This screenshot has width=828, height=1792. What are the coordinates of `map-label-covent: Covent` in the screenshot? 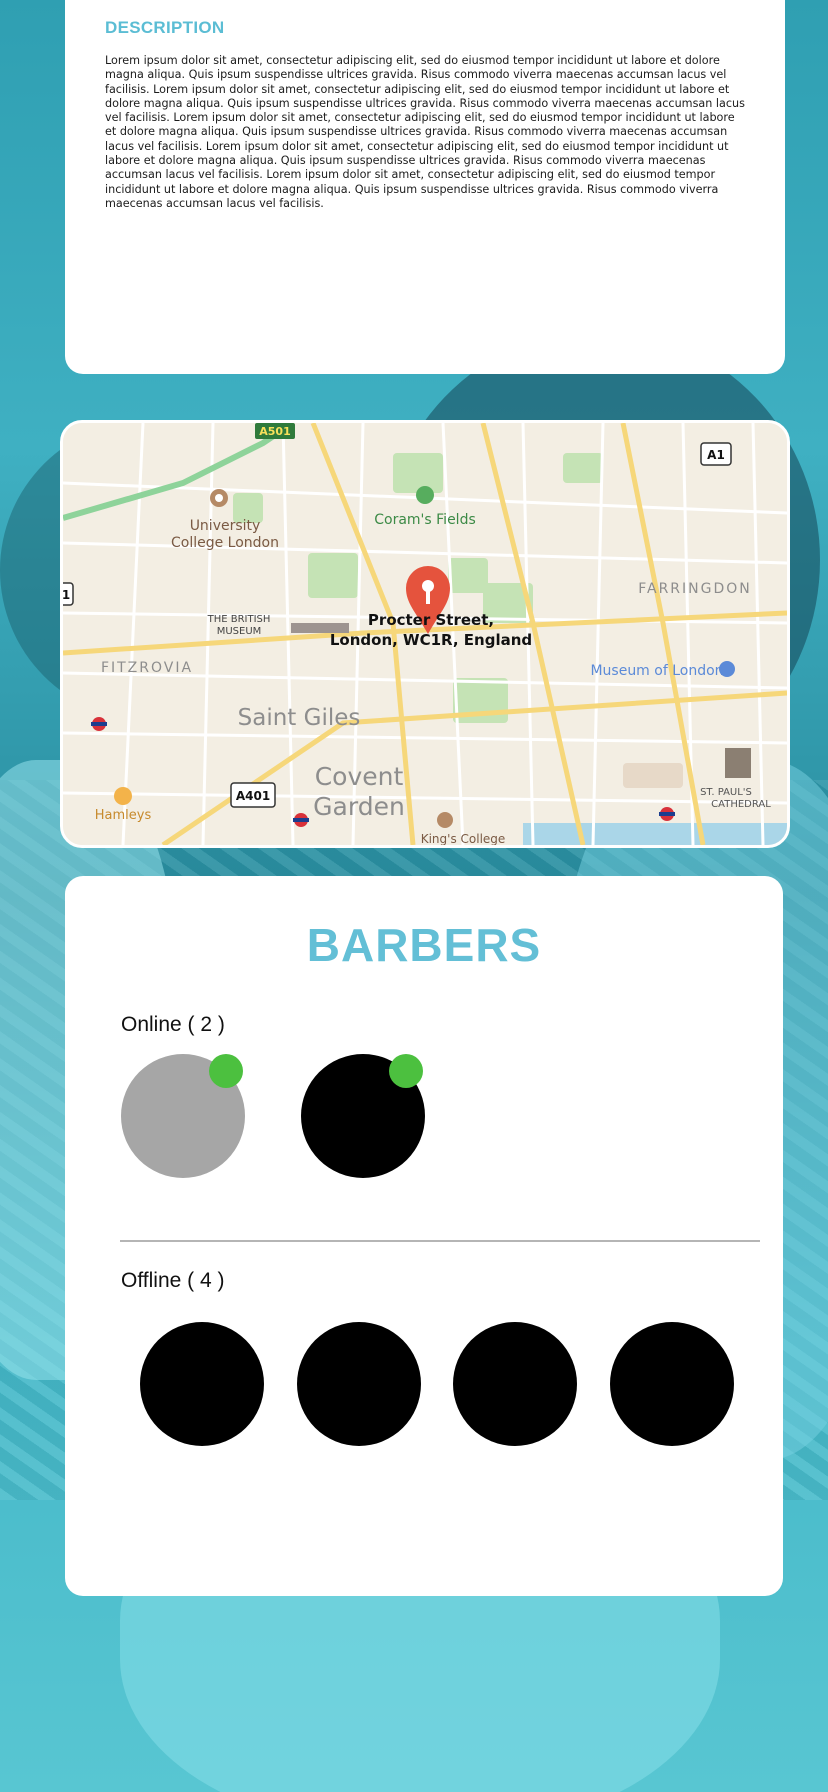 It's located at (359, 776).